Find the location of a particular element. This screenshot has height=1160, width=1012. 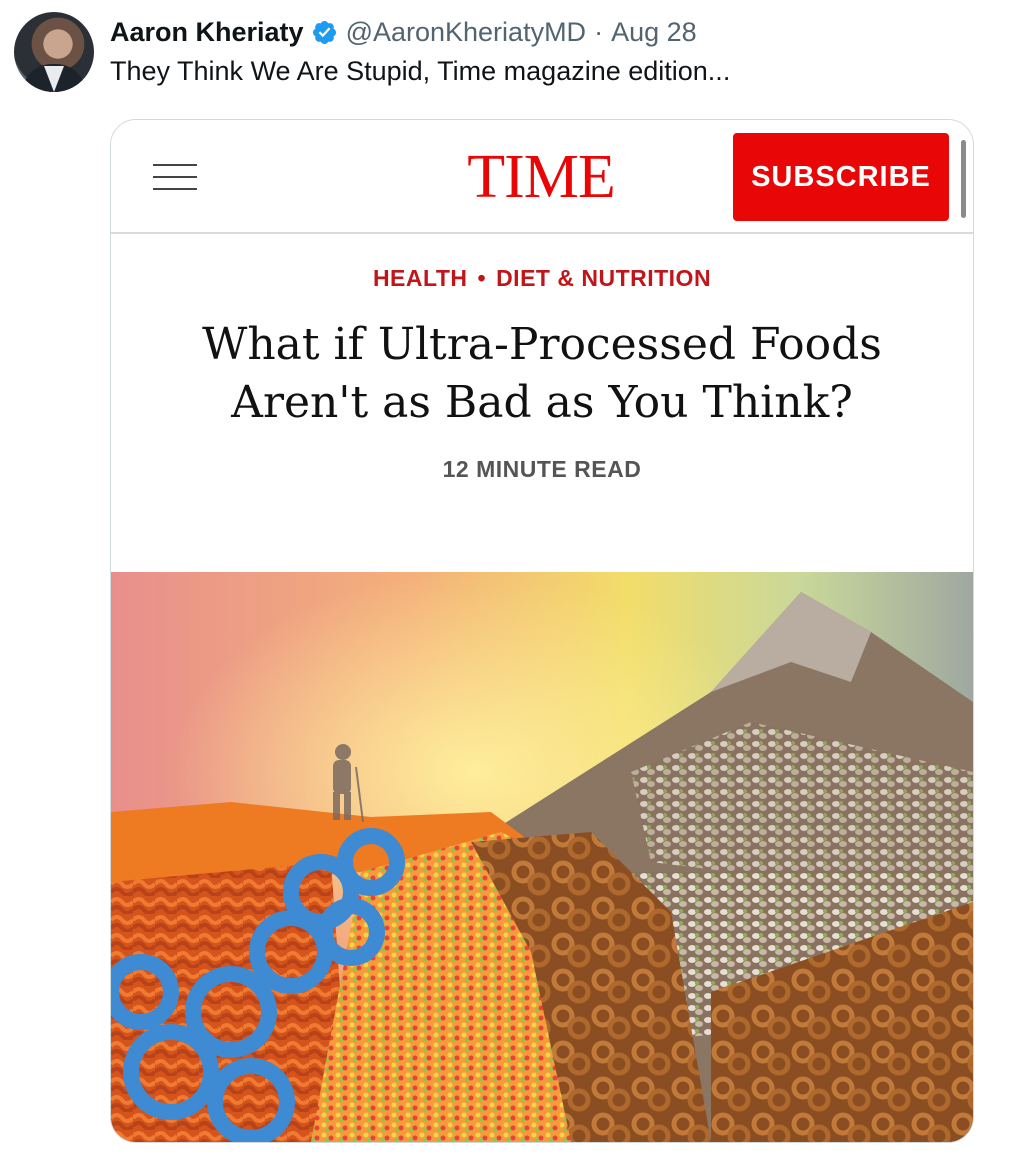

subscribe-button: SUBSCRIBE is located at coordinates (841, 177).